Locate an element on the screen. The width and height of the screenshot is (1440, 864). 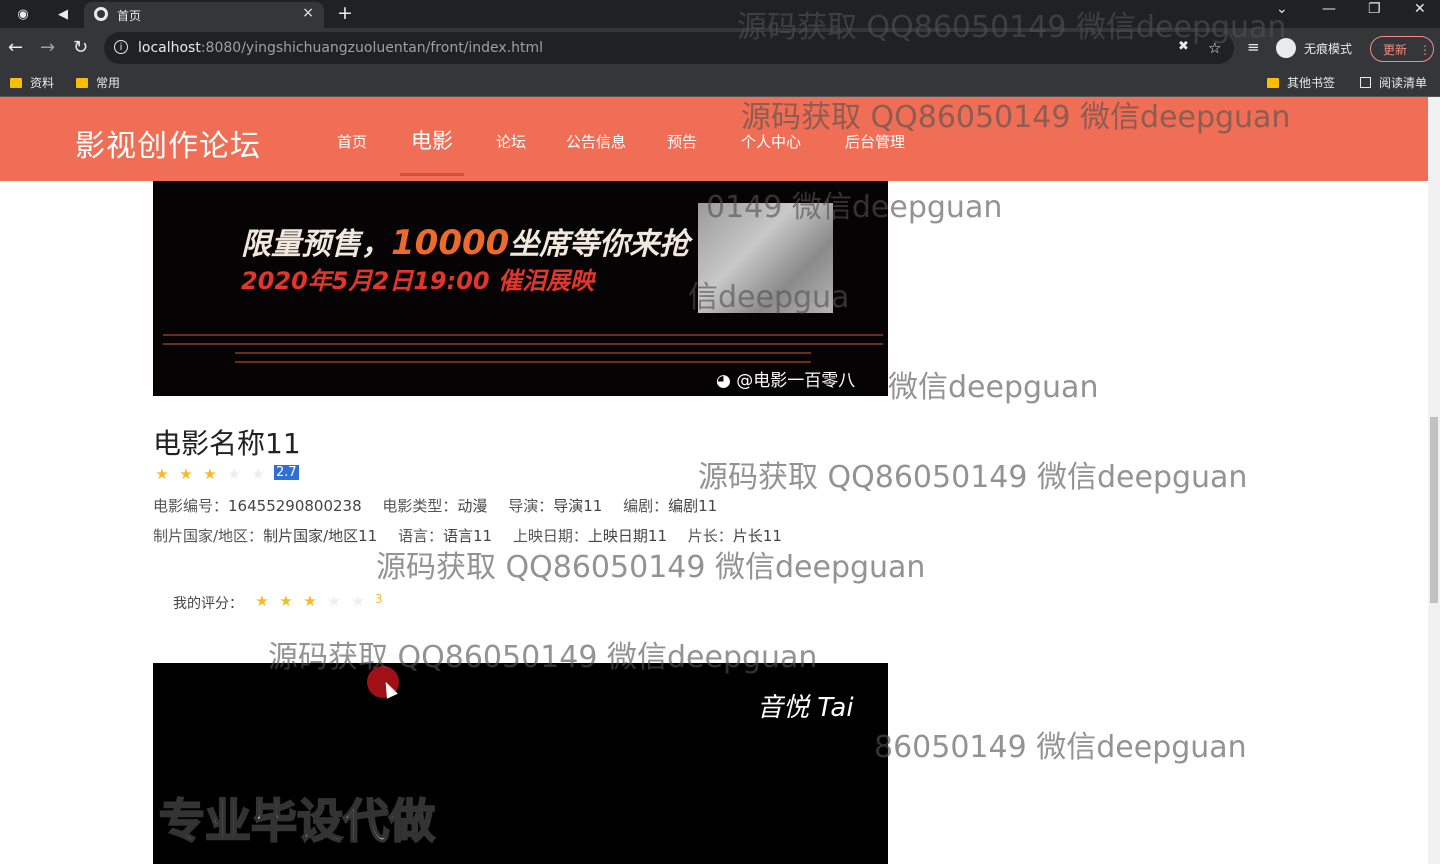
field-id-label: 电影编号： is located at coordinates (191, 506).